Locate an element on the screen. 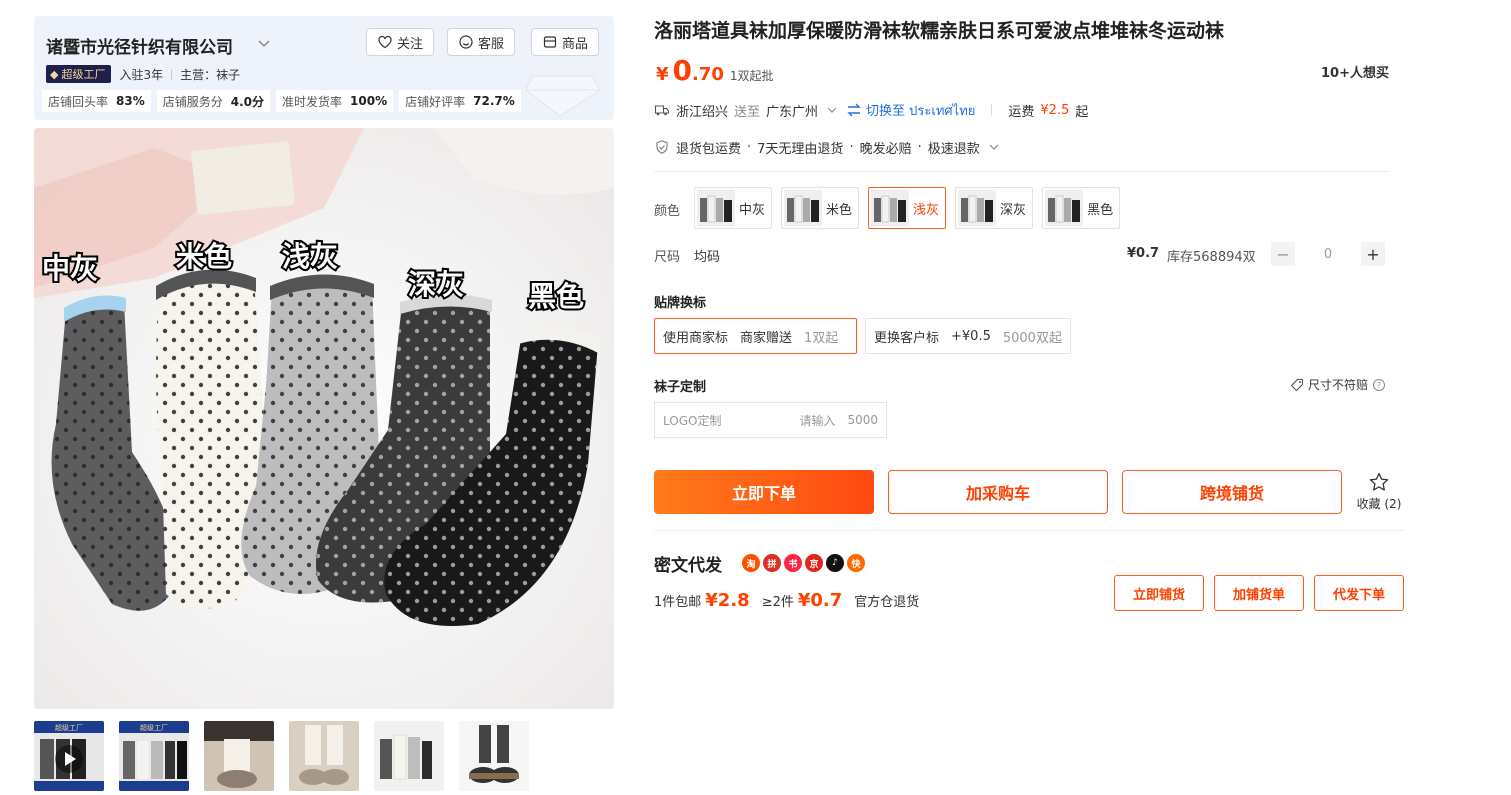 This screenshot has width=1511, height=795. color-option-label: 深灰 is located at coordinates (1013, 210).